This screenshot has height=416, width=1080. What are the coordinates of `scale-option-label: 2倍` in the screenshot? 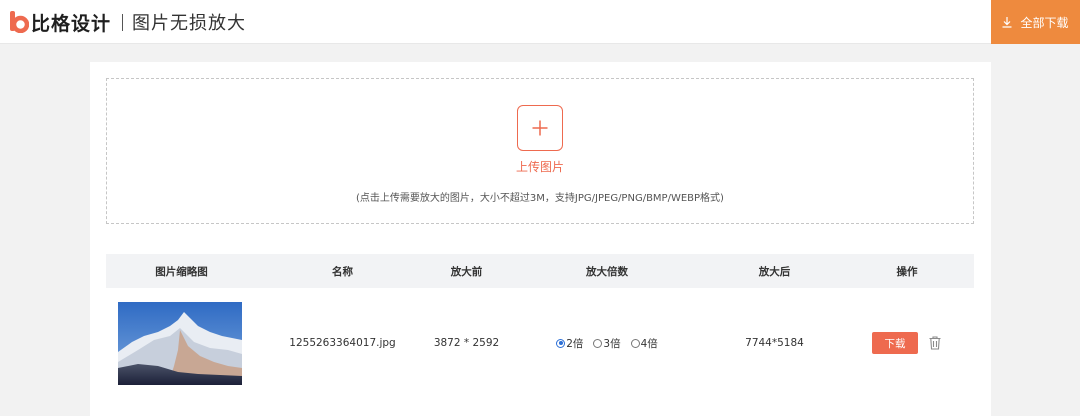 It's located at (575, 343).